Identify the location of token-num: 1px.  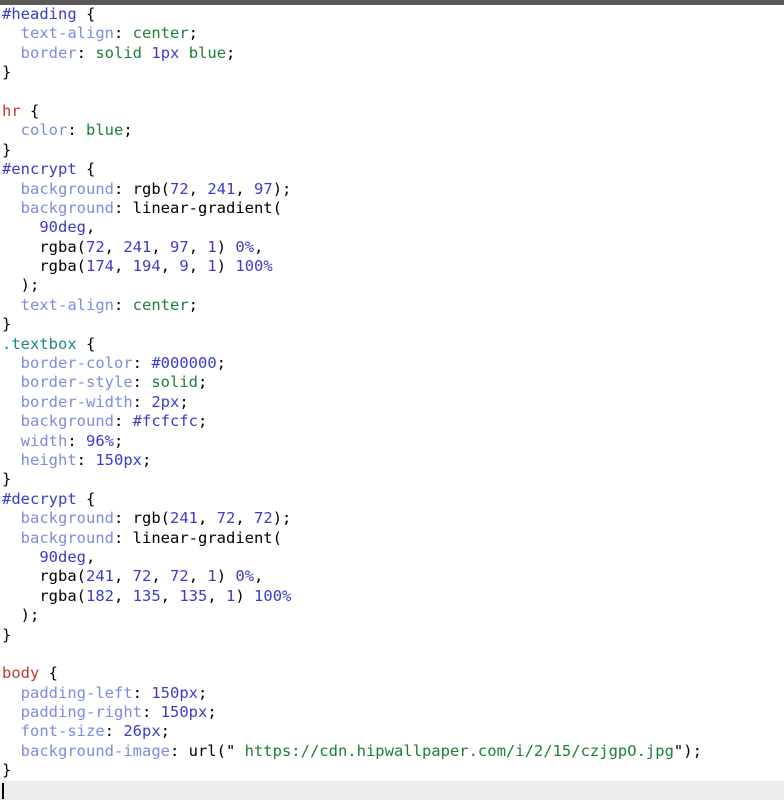
(165, 52).